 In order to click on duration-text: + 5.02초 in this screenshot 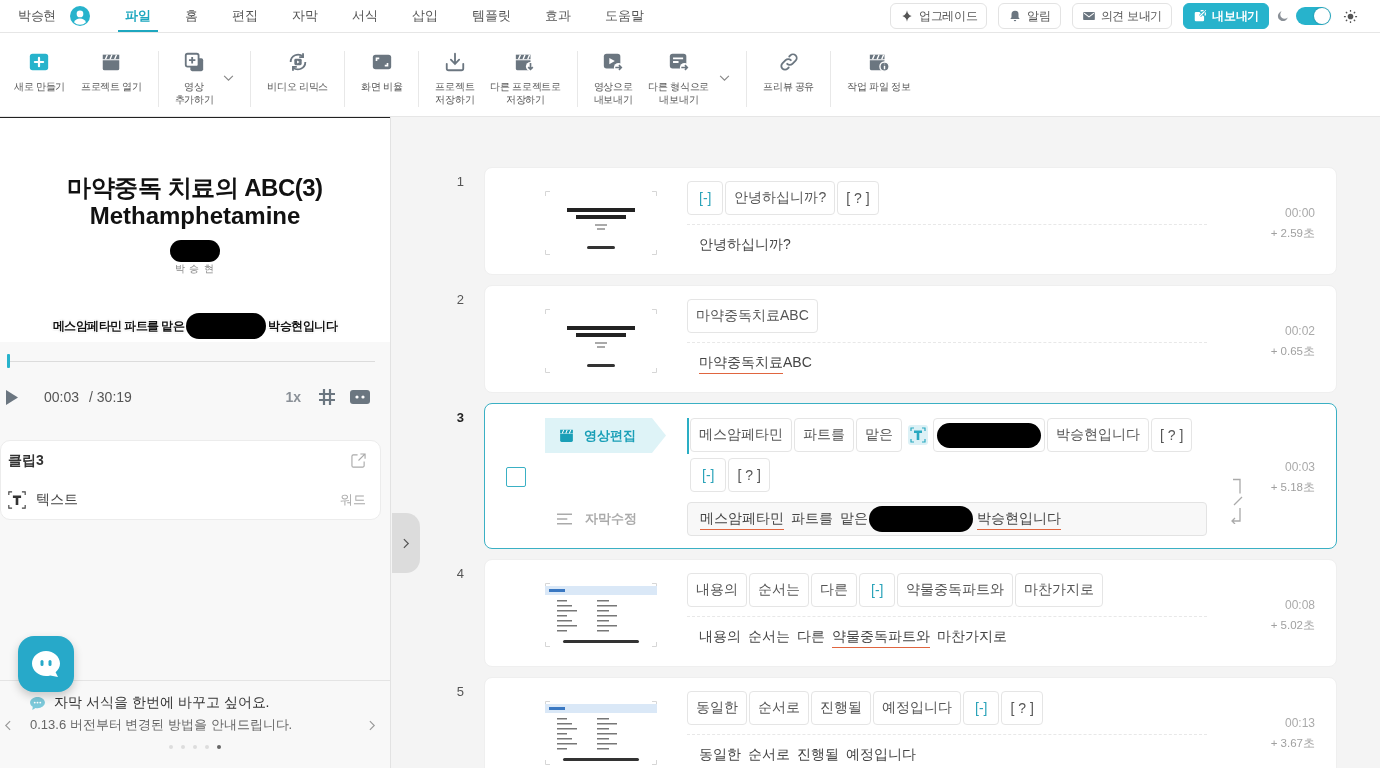, I will do `click(1292, 625)`.